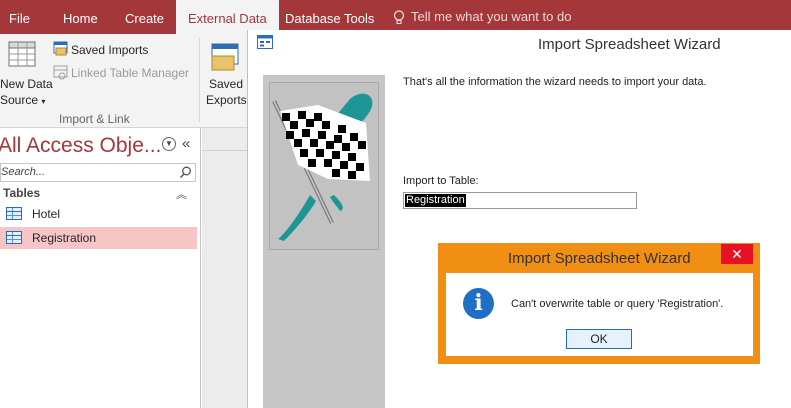 The height and width of the screenshot is (408, 791). What do you see at coordinates (629, 44) in the screenshot?
I see `wizard-title: Import Spreadsheet Wizard` at bounding box center [629, 44].